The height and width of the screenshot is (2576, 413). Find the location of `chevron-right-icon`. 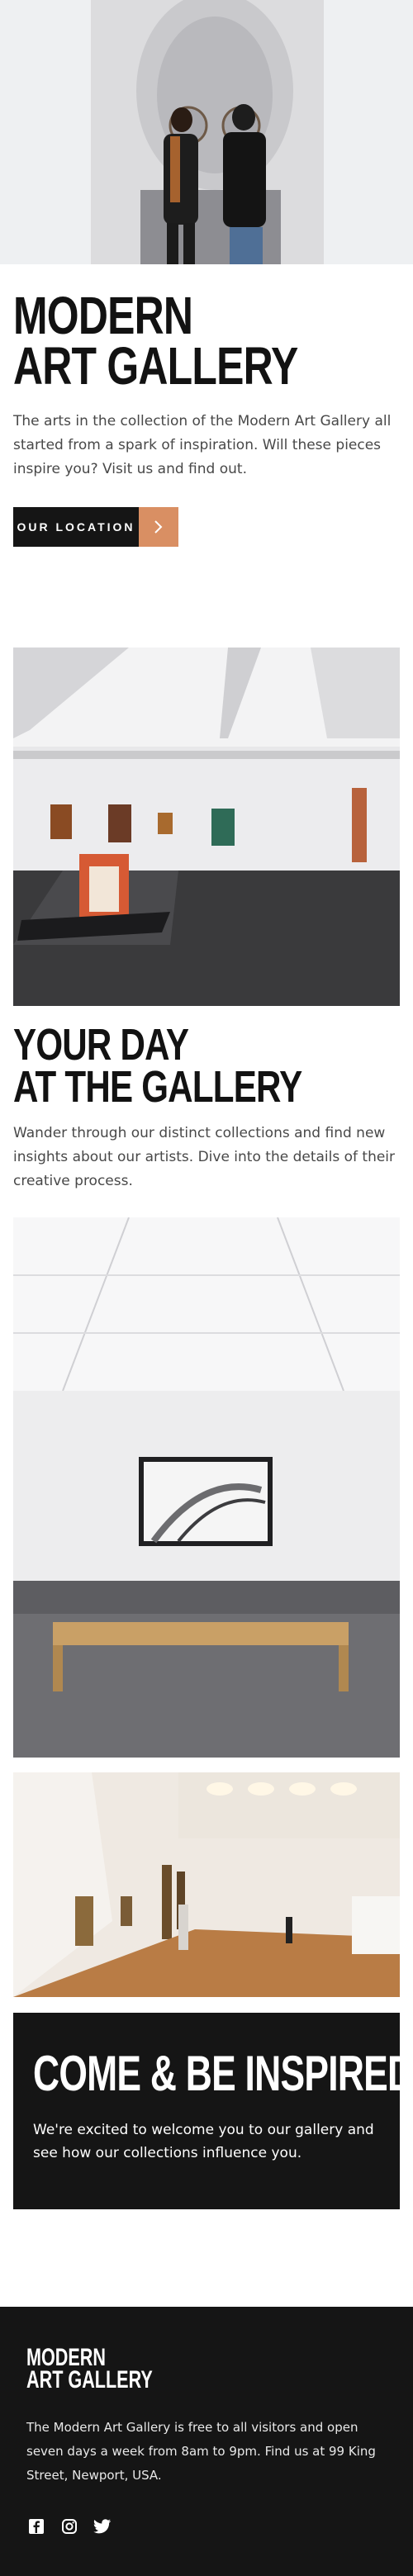

chevron-right-icon is located at coordinates (158, 527).